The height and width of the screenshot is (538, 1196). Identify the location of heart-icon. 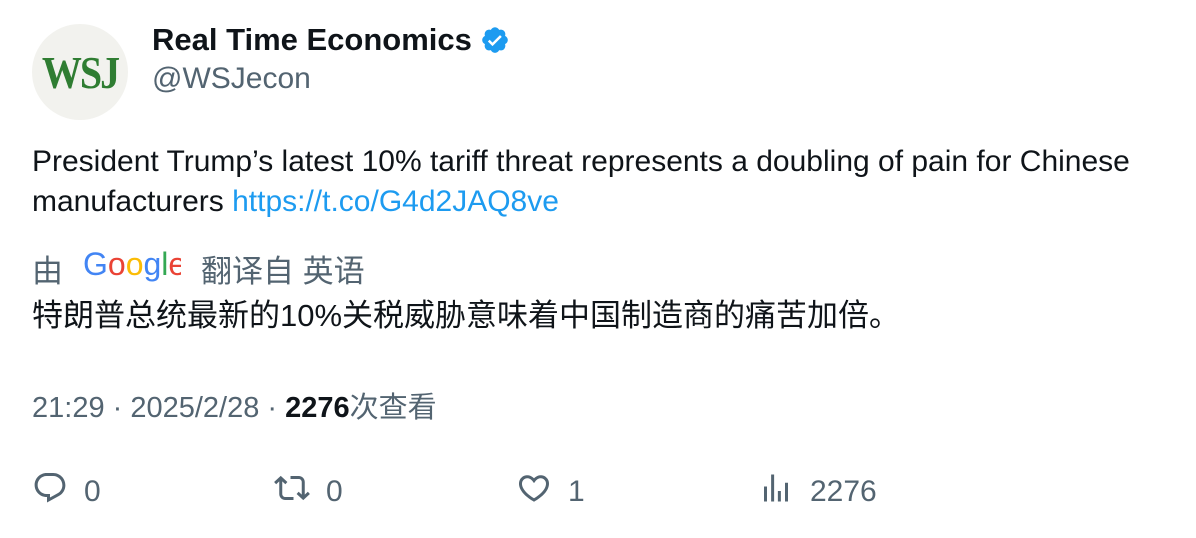
(534, 492).